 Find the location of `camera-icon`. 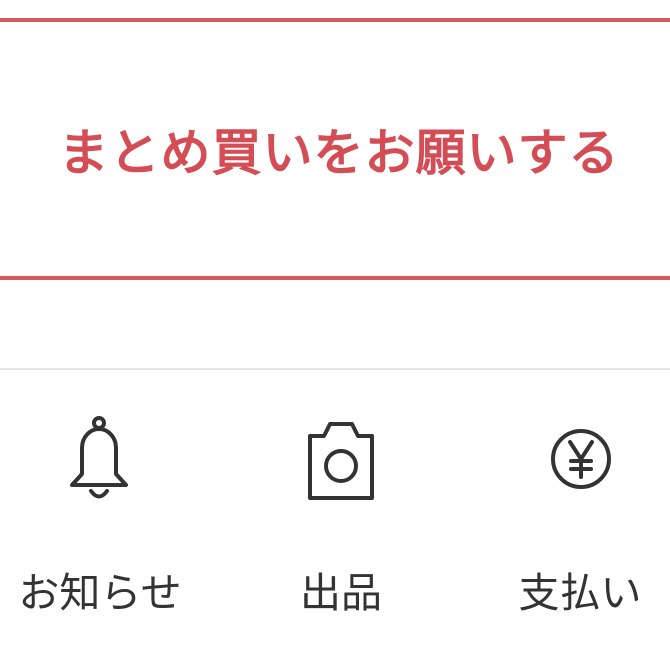

camera-icon is located at coordinates (341, 461).